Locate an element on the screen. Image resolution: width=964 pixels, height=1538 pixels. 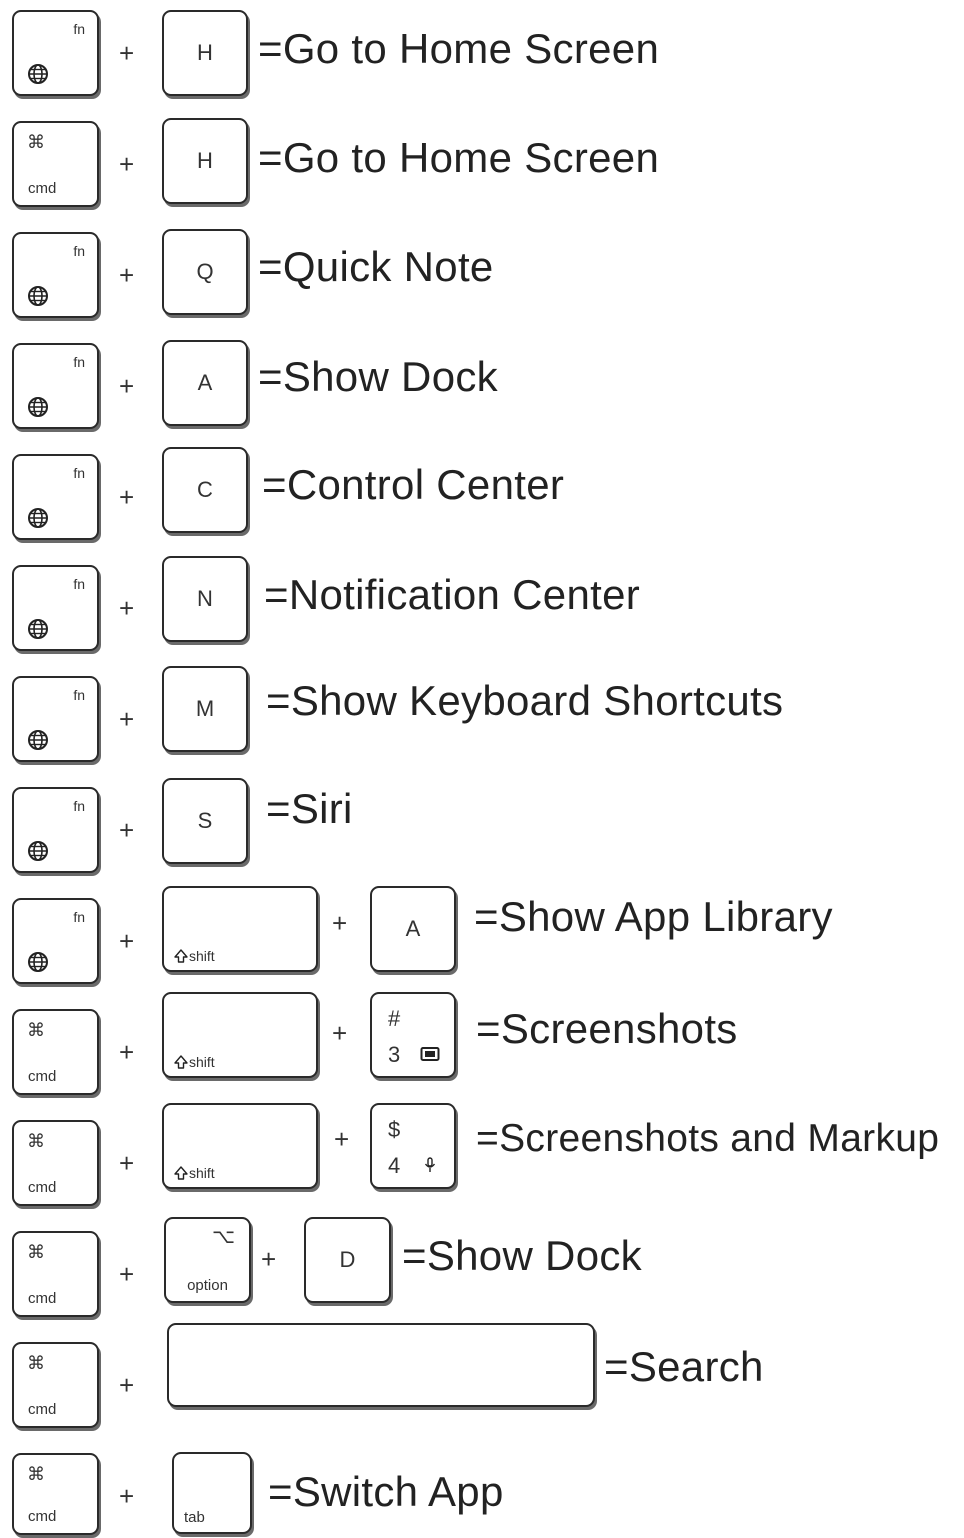
shortcut-description: =Search is located at coordinates (684, 1366).